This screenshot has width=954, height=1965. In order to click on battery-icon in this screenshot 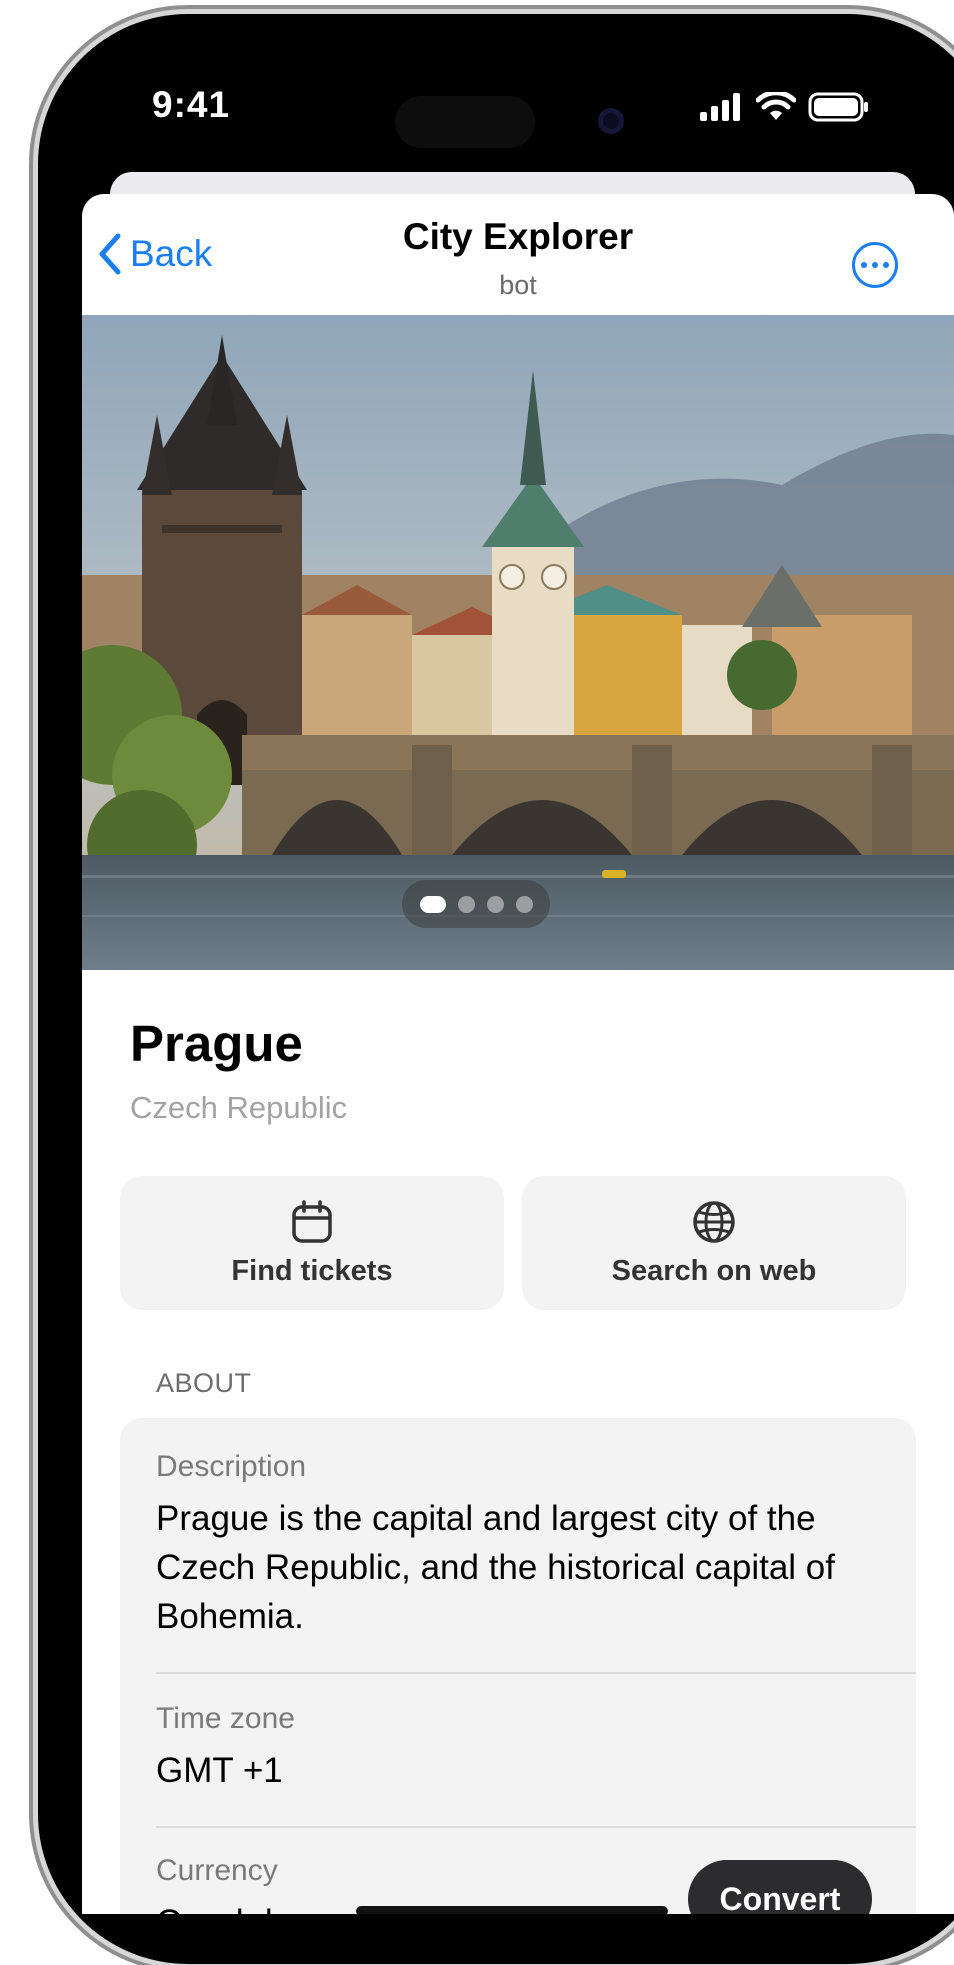, I will do `click(838, 107)`.